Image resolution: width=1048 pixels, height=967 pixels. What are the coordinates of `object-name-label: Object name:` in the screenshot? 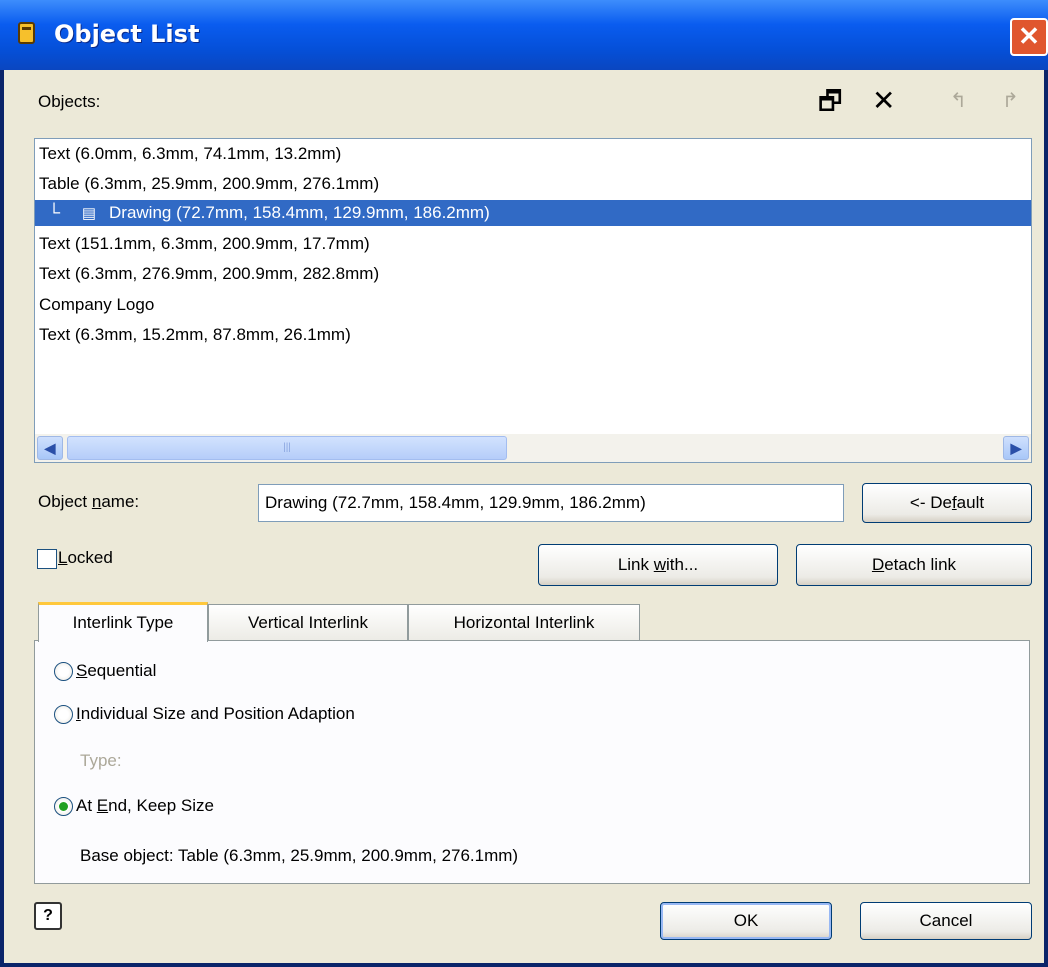 It's located at (89, 501).